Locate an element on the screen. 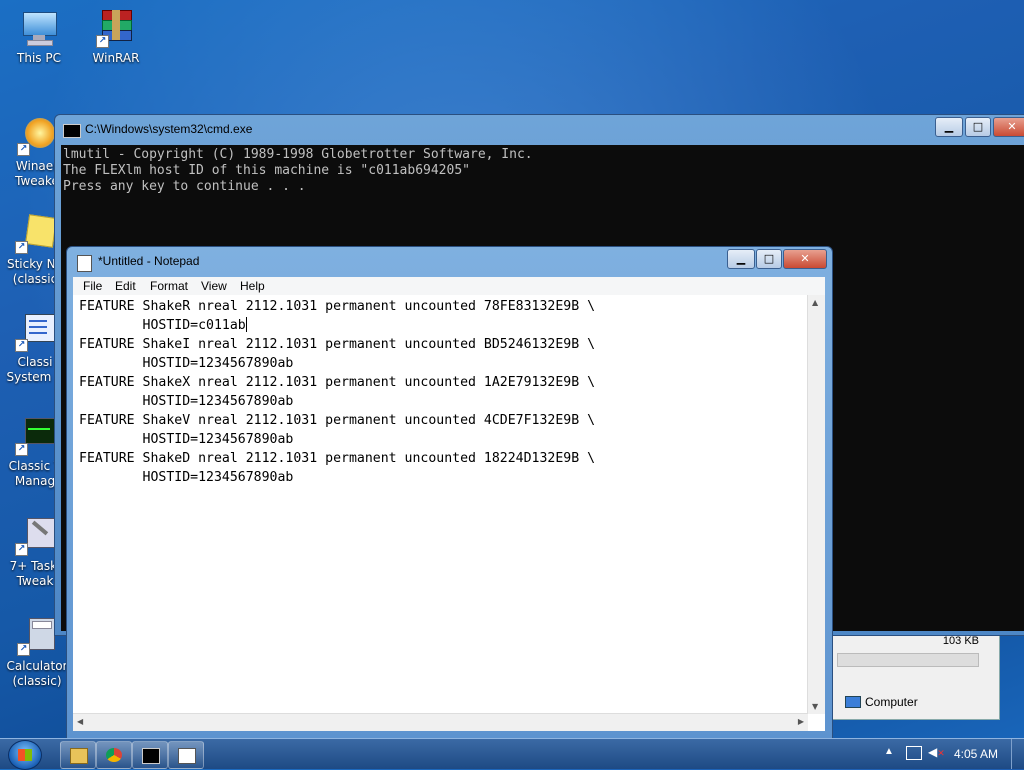 Image resolution: width=1024 pixels, height=770 pixels. desktop-icon-this-pc: This PC is located at coordinates (39, 37).